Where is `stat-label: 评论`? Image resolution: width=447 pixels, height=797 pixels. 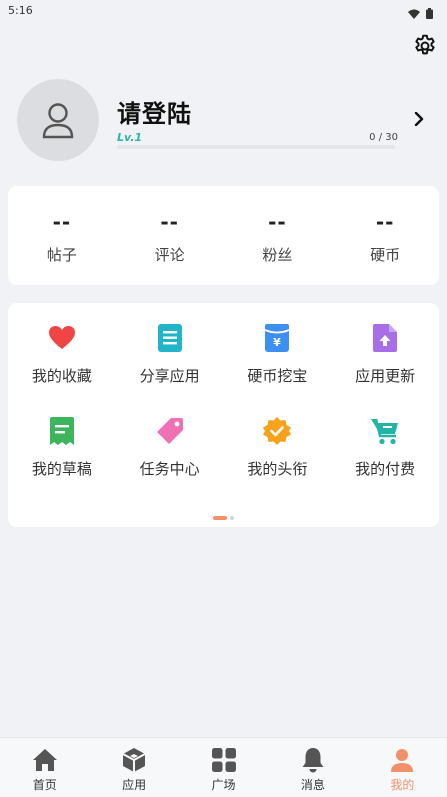 stat-label: 评论 is located at coordinates (169, 255).